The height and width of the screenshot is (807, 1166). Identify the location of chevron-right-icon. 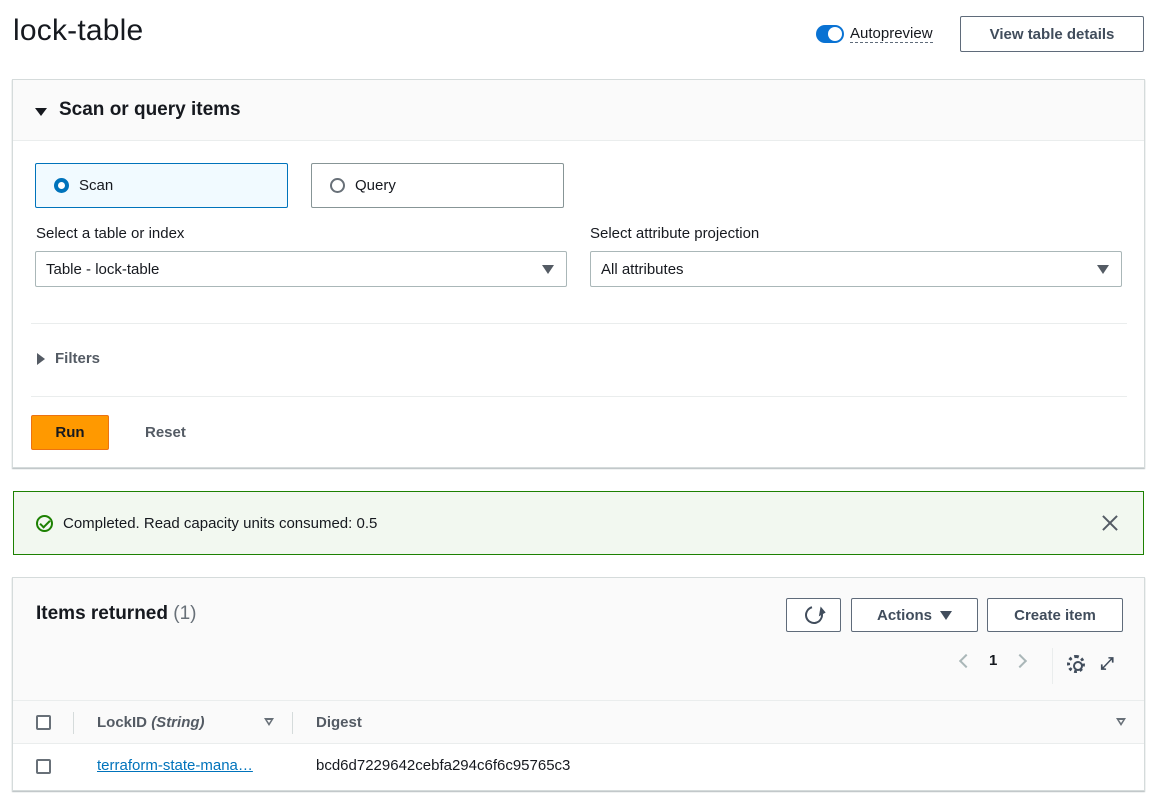
(1020, 660).